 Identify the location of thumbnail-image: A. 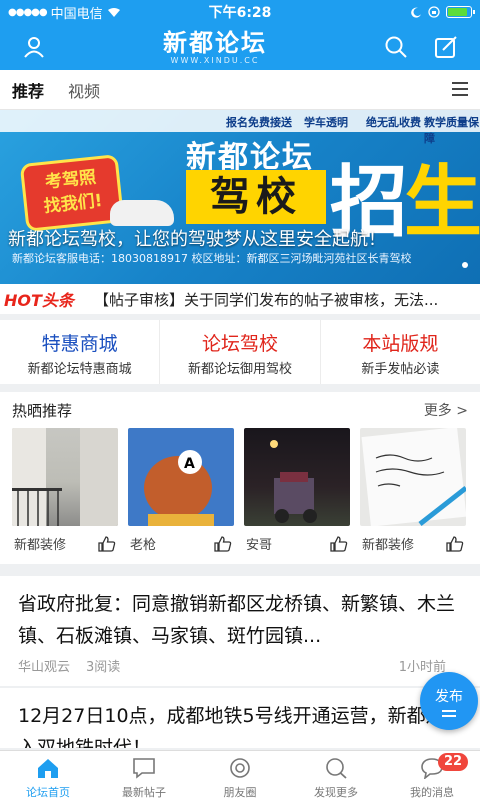
(181, 477).